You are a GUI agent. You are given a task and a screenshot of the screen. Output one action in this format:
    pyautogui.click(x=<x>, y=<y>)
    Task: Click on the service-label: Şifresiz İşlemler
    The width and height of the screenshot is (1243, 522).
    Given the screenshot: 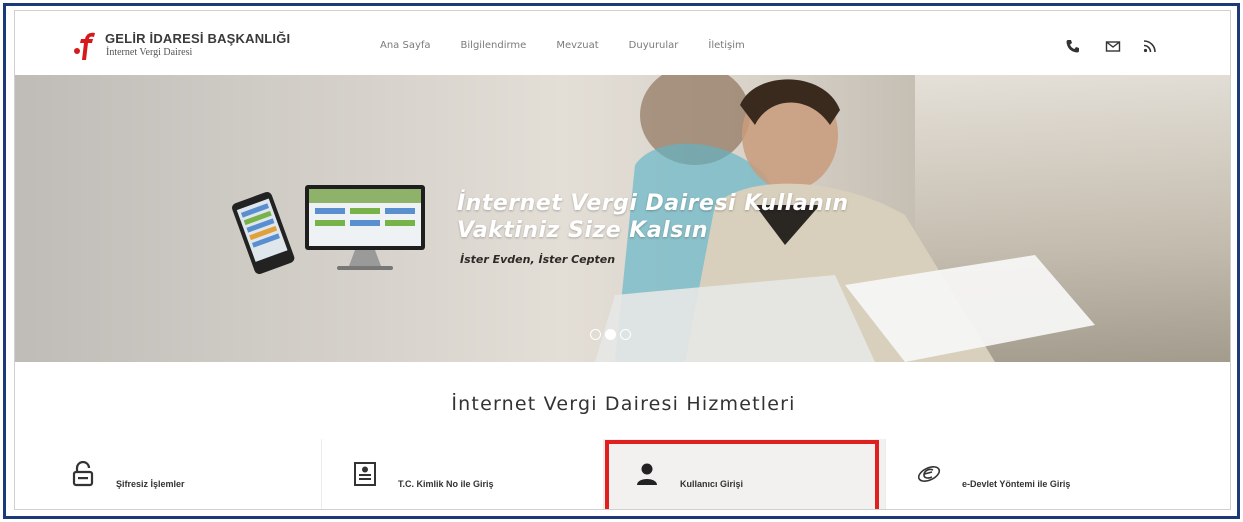 What is the action you would take?
    pyautogui.click(x=150, y=484)
    